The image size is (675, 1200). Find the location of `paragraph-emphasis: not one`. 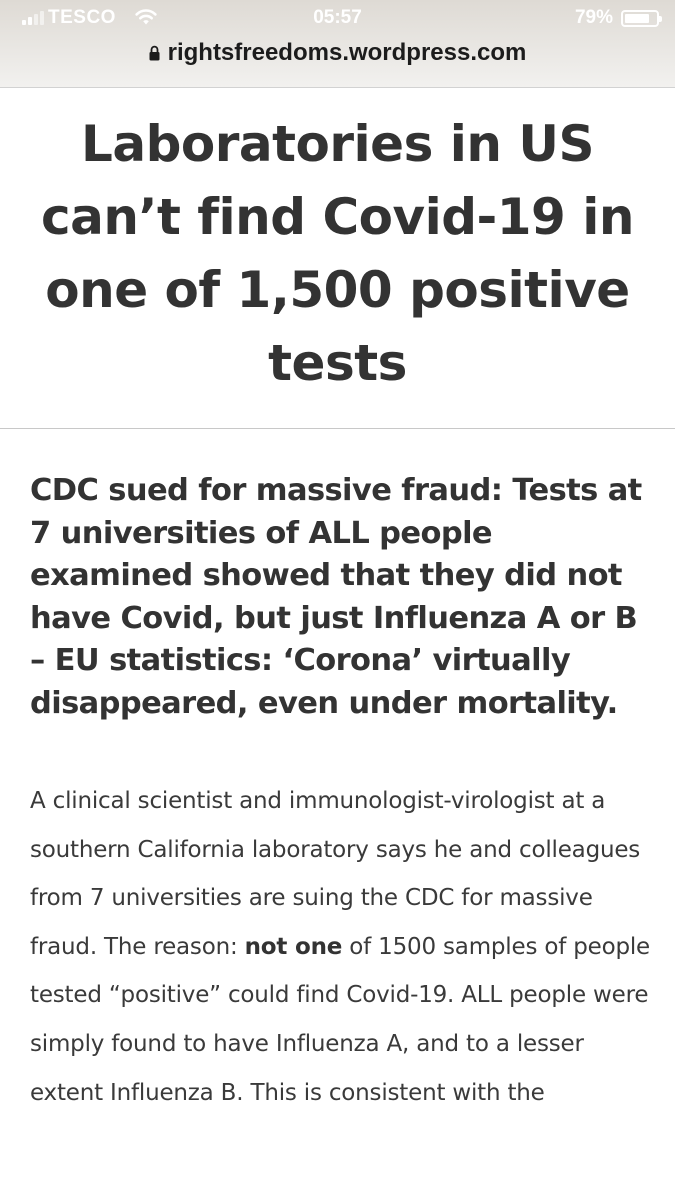

paragraph-emphasis: not one is located at coordinates (293, 946).